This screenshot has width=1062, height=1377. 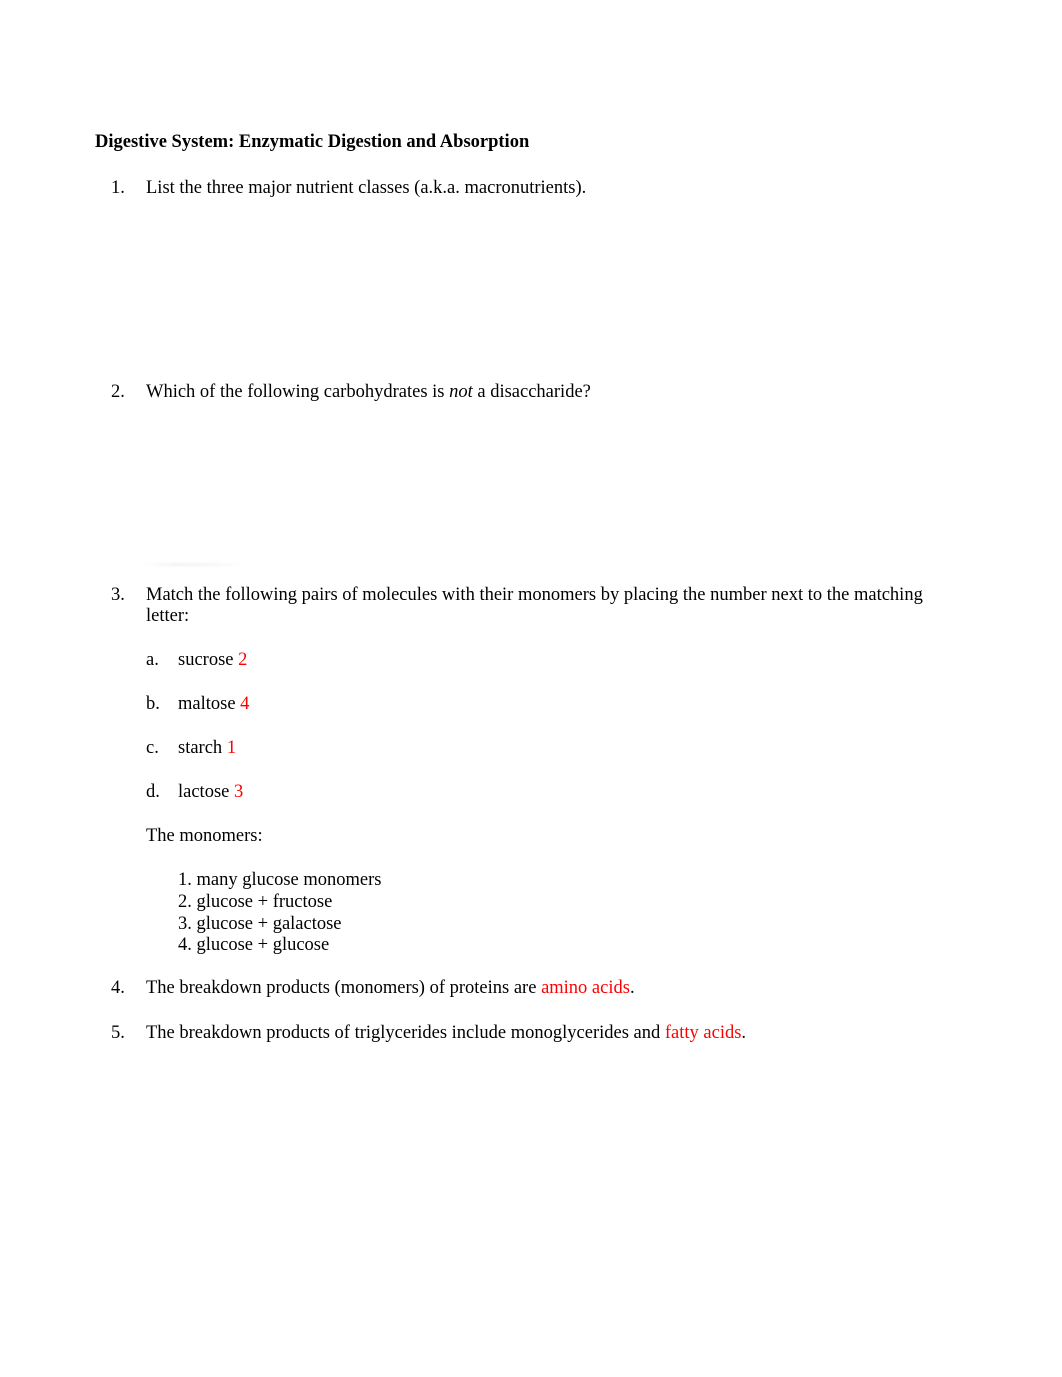 I want to click on question-text-part: a disaccharide?, so click(x=531, y=392).